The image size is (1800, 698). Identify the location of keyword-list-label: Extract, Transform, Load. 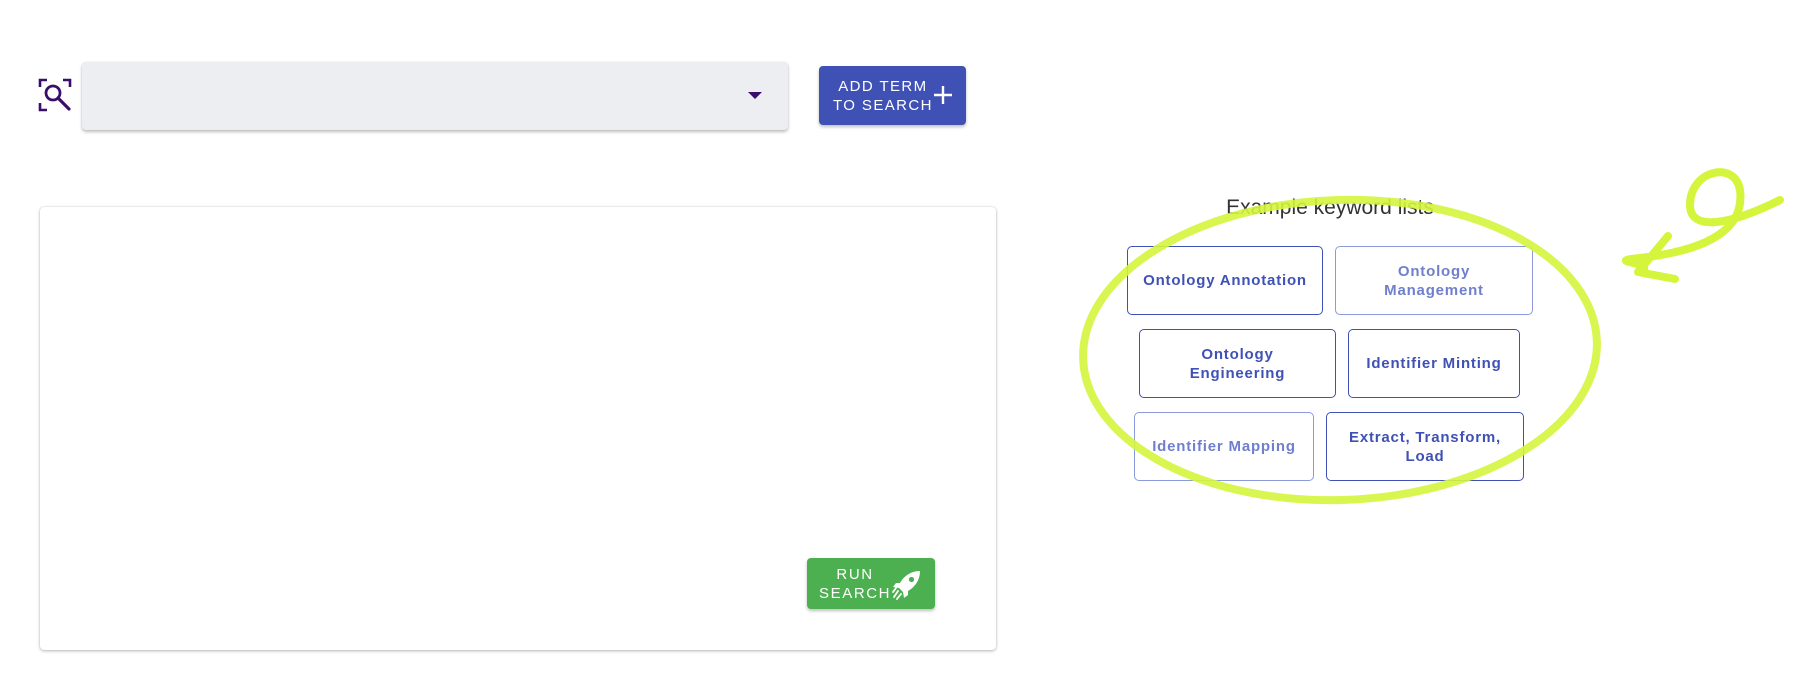
(1425, 446).